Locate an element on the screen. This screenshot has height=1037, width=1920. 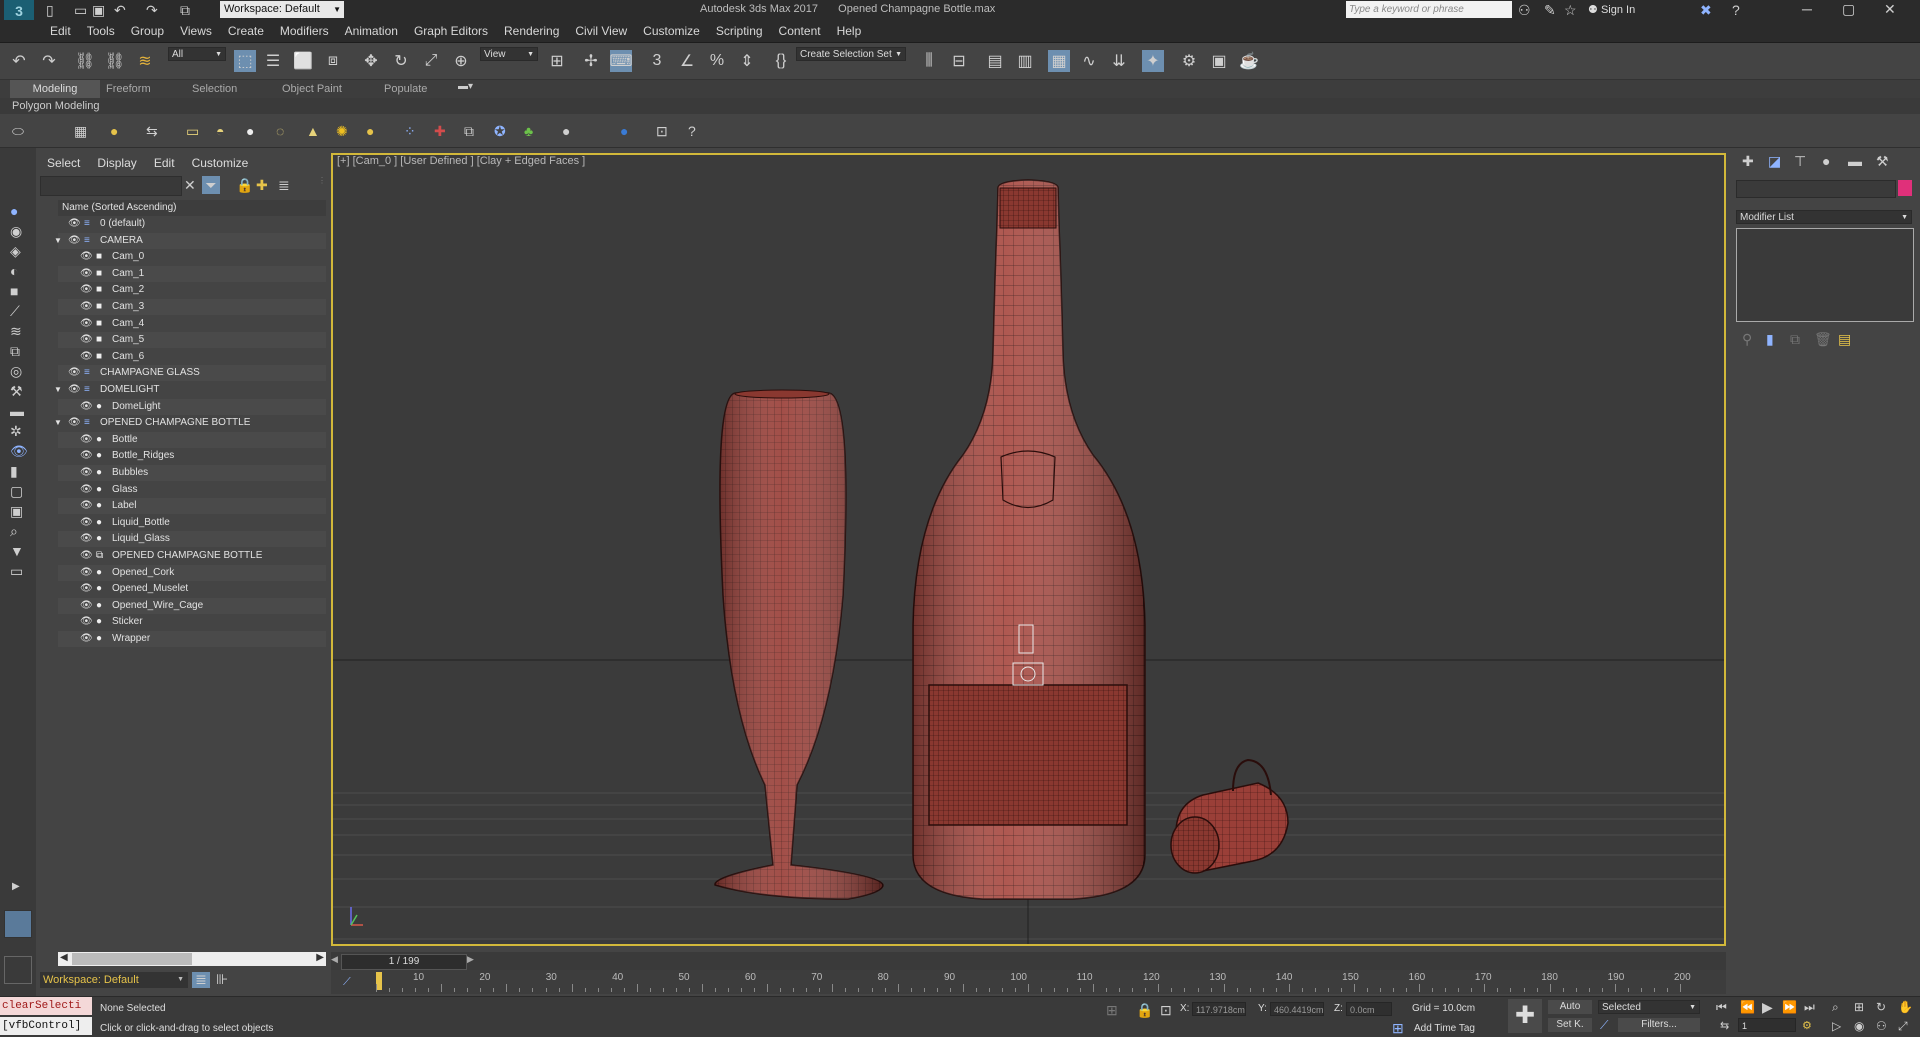
helpers-icon: ⇆ is located at coordinates (152, 131).